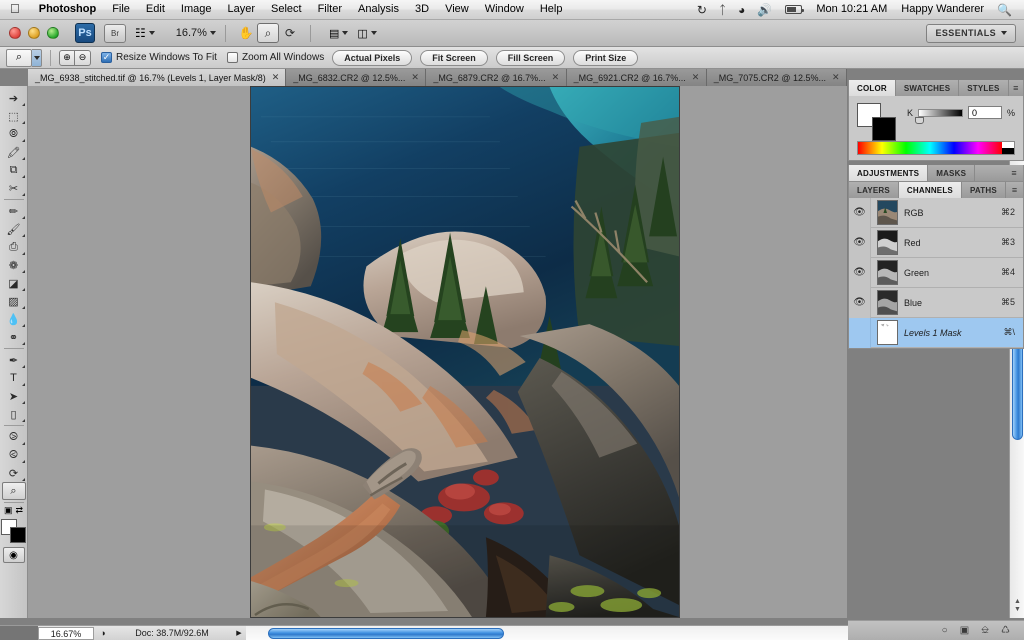  What do you see at coordinates (942, 9) in the screenshot?
I see `user-name: Happy Wanderer` at bounding box center [942, 9].